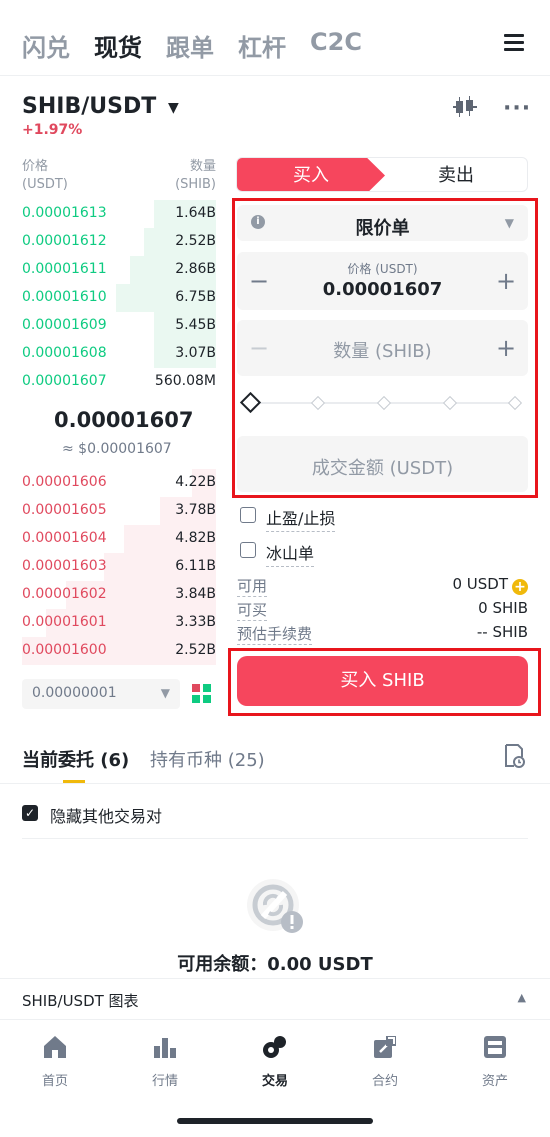 This screenshot has width=550, height=1137. I want to click on markets-icon, so click(165, 1048).